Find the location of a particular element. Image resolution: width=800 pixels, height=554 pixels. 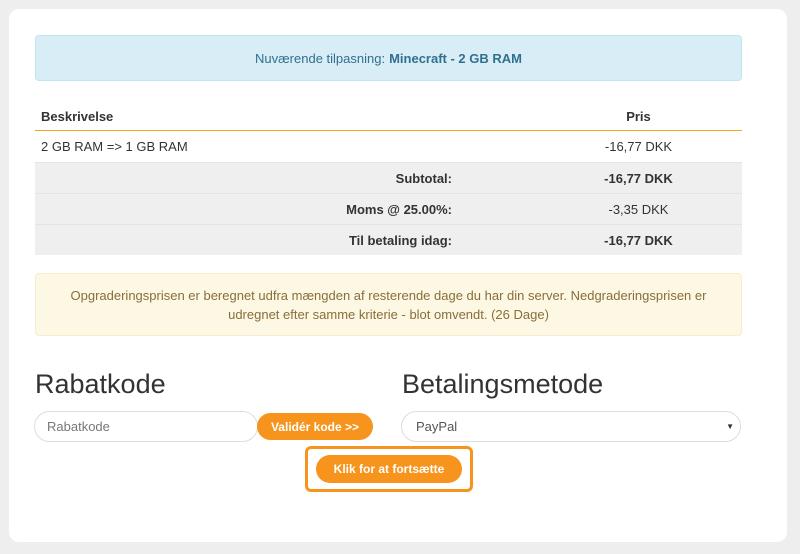

payment-method-select: PayPal ▼ is located at coordinates (571, 426).